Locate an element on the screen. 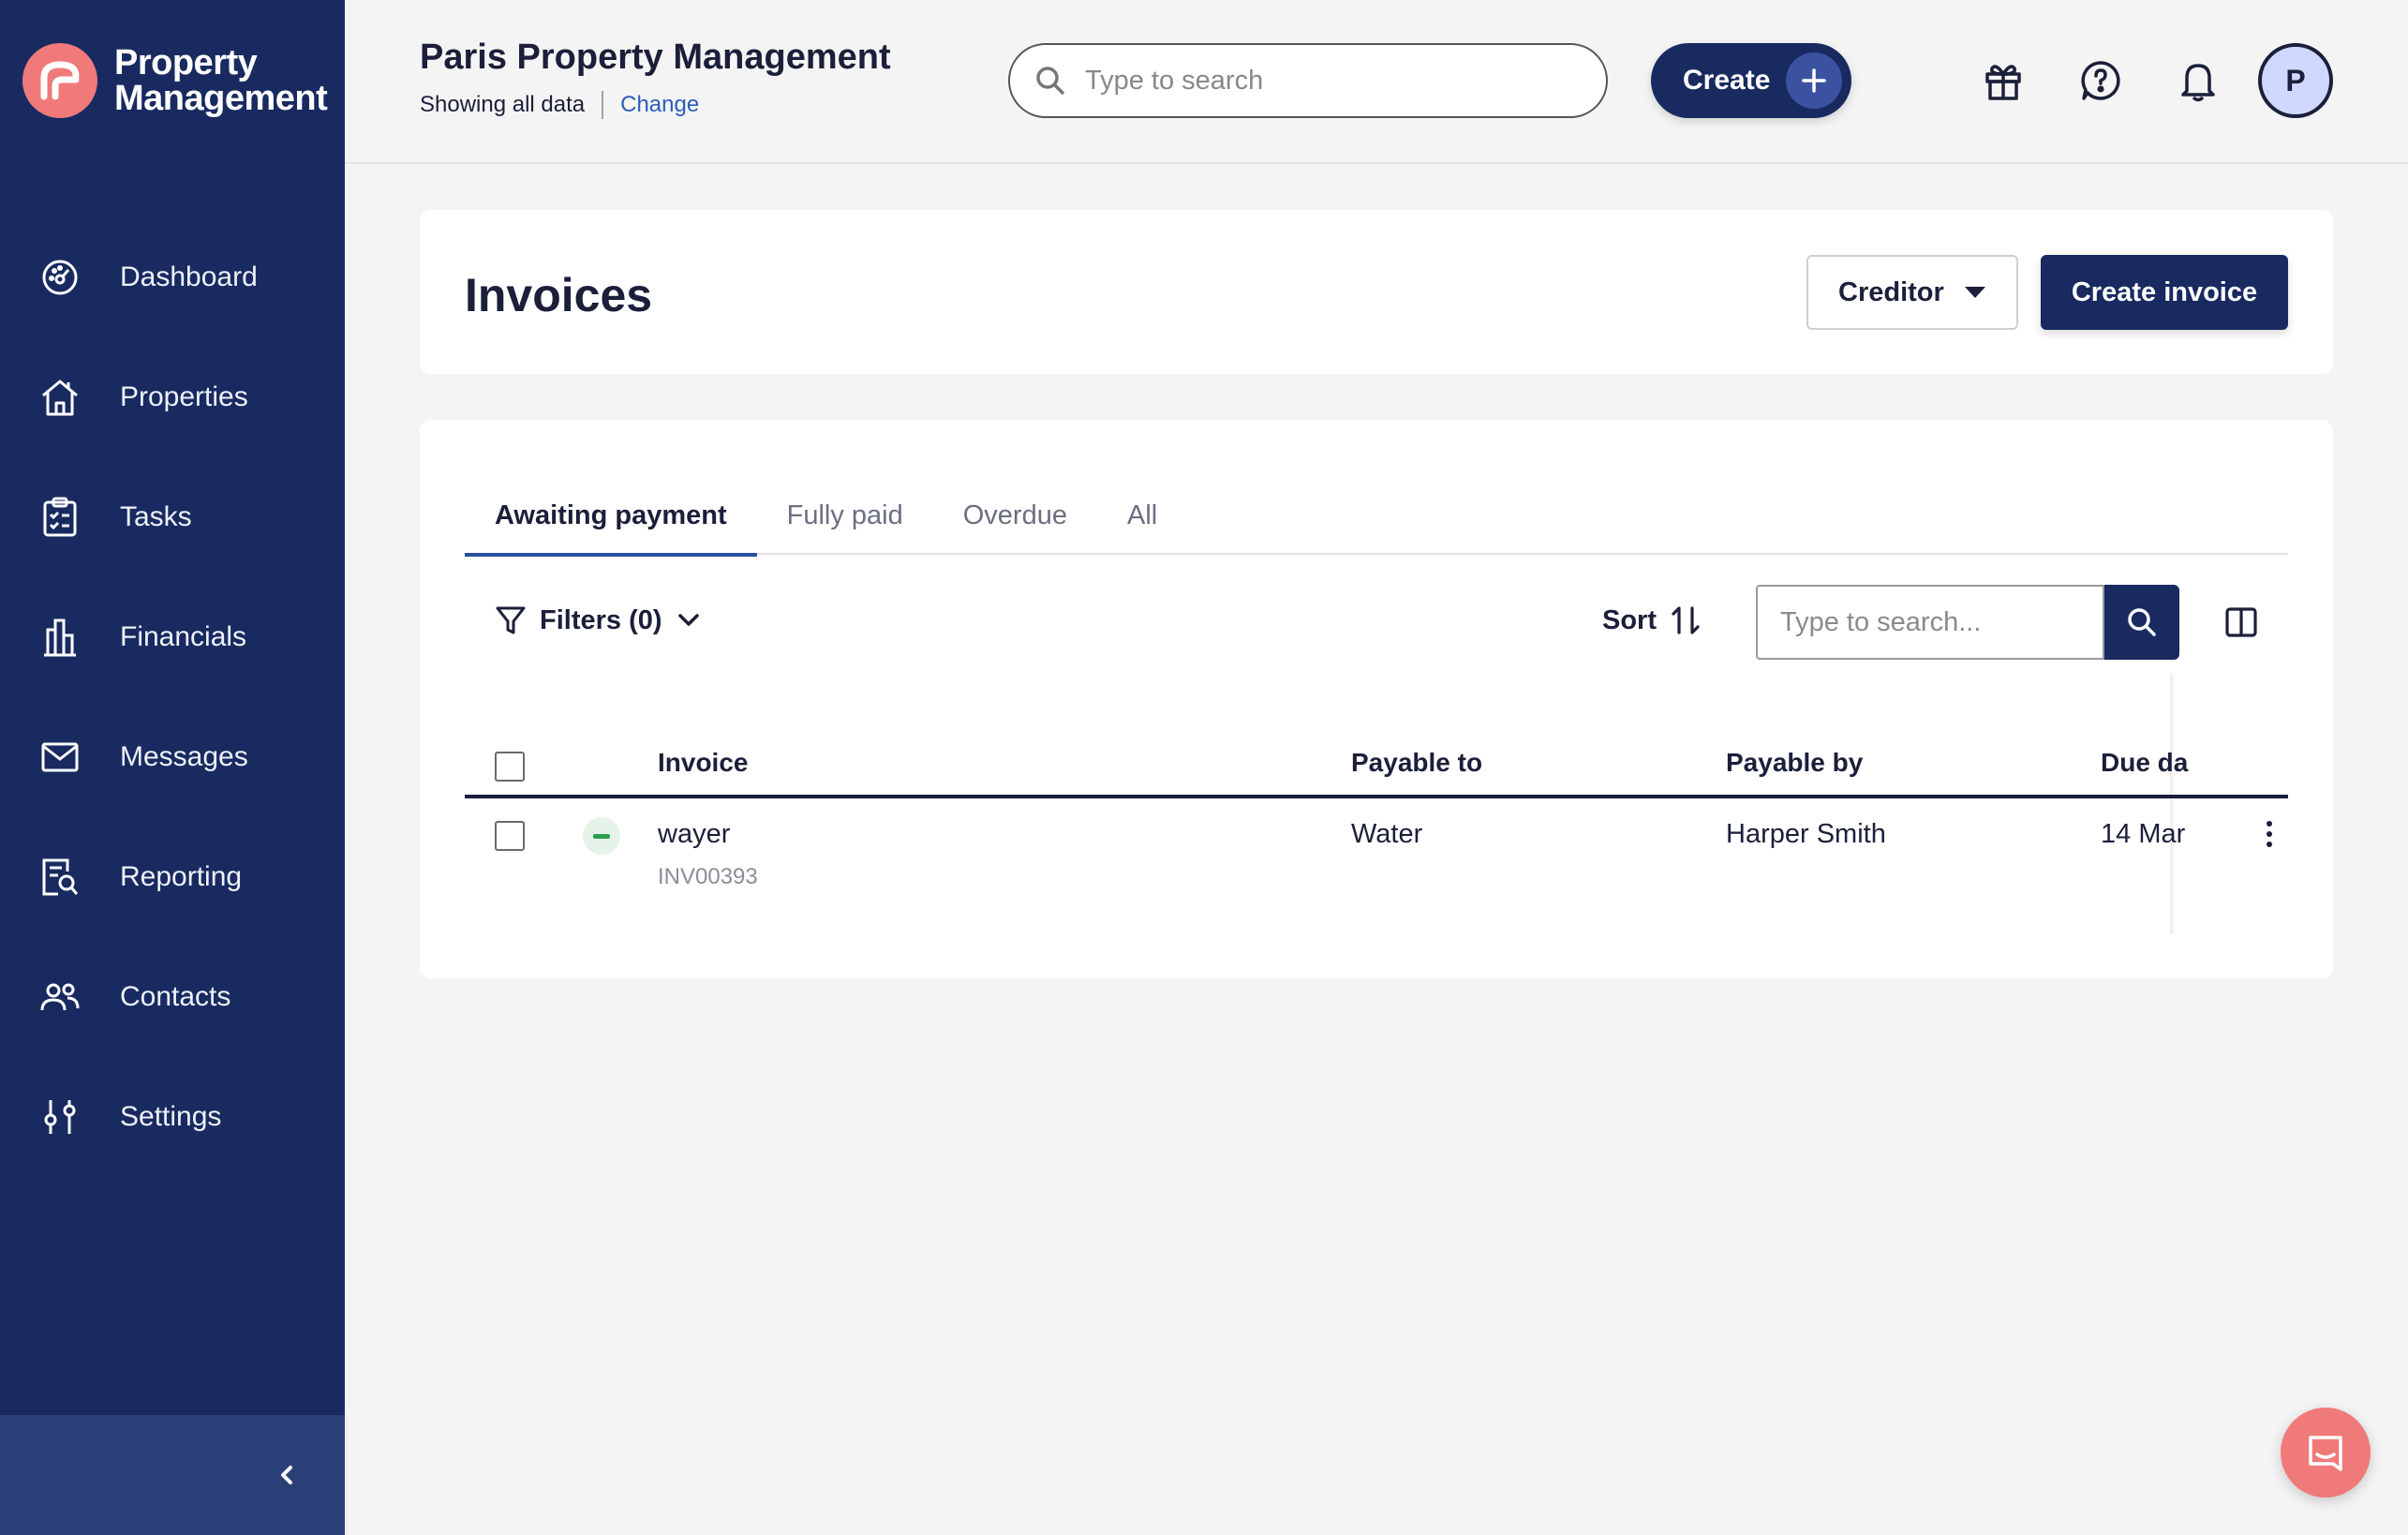 The image size is (2408, 1535). table-header: Invoice Payable to Payable by Due da is located at coordinates (1376, 766).